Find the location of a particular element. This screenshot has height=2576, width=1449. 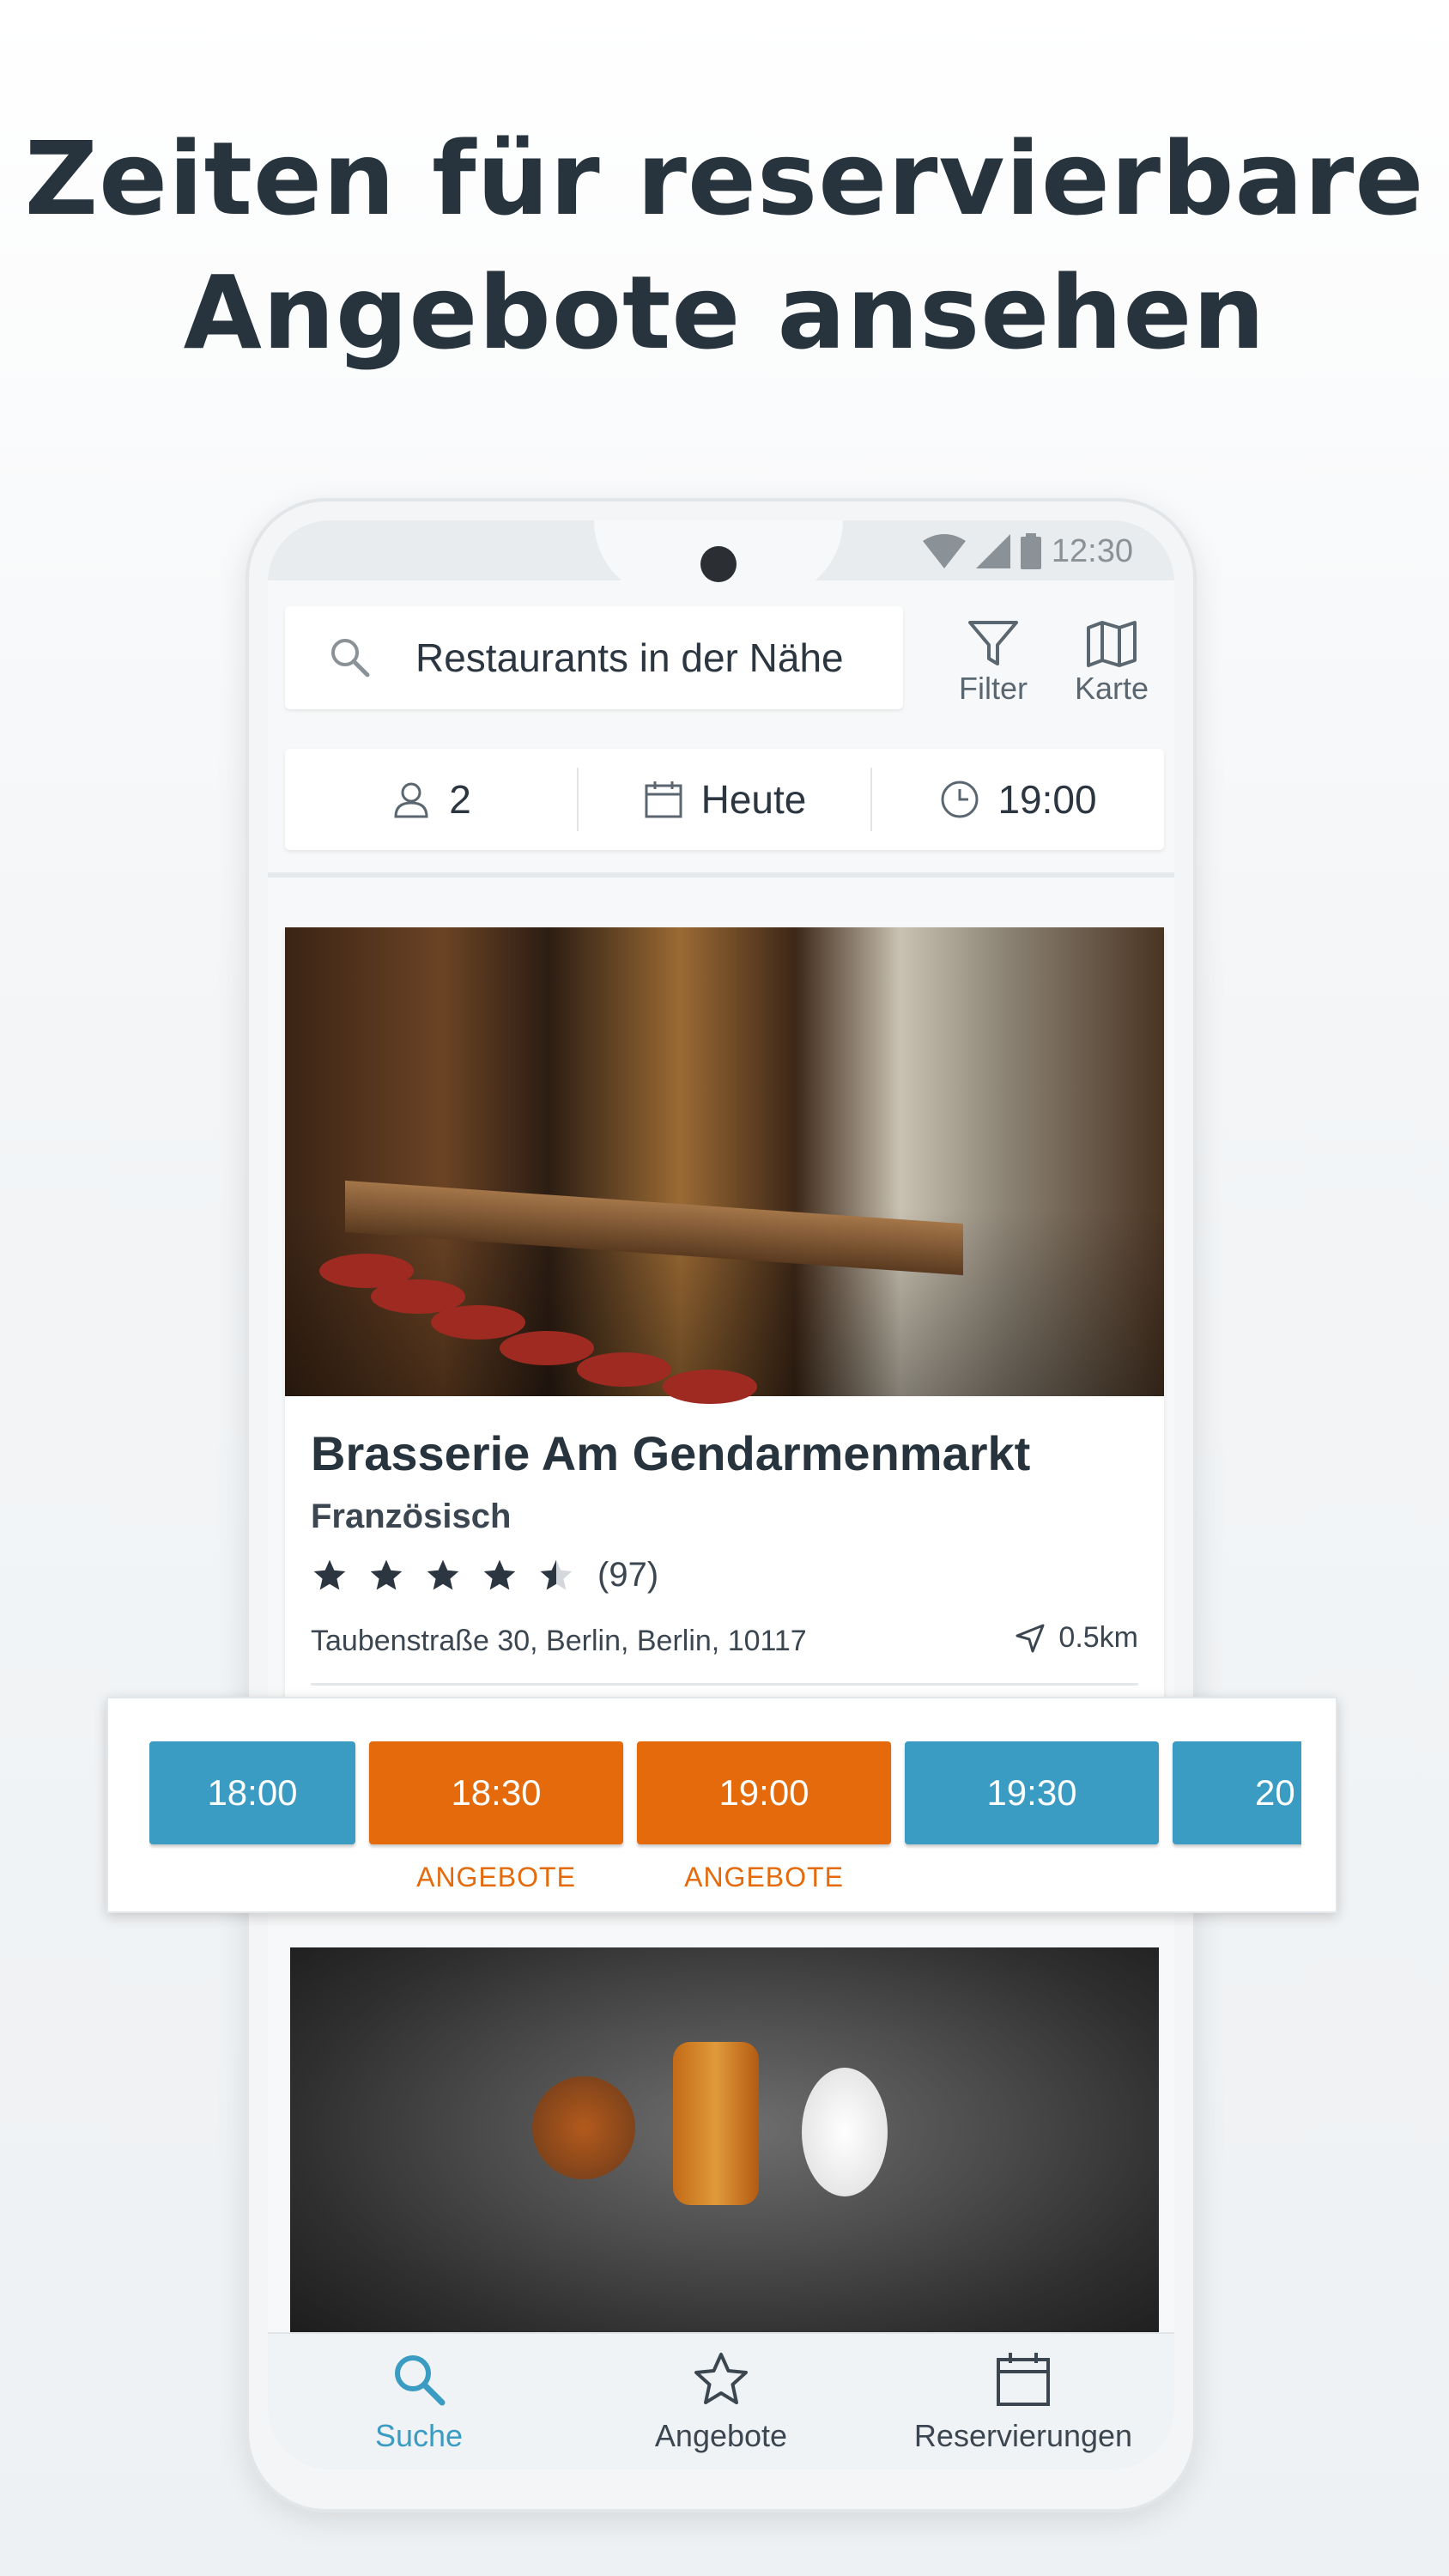

signal-icon is located at coordinates (992, 551).